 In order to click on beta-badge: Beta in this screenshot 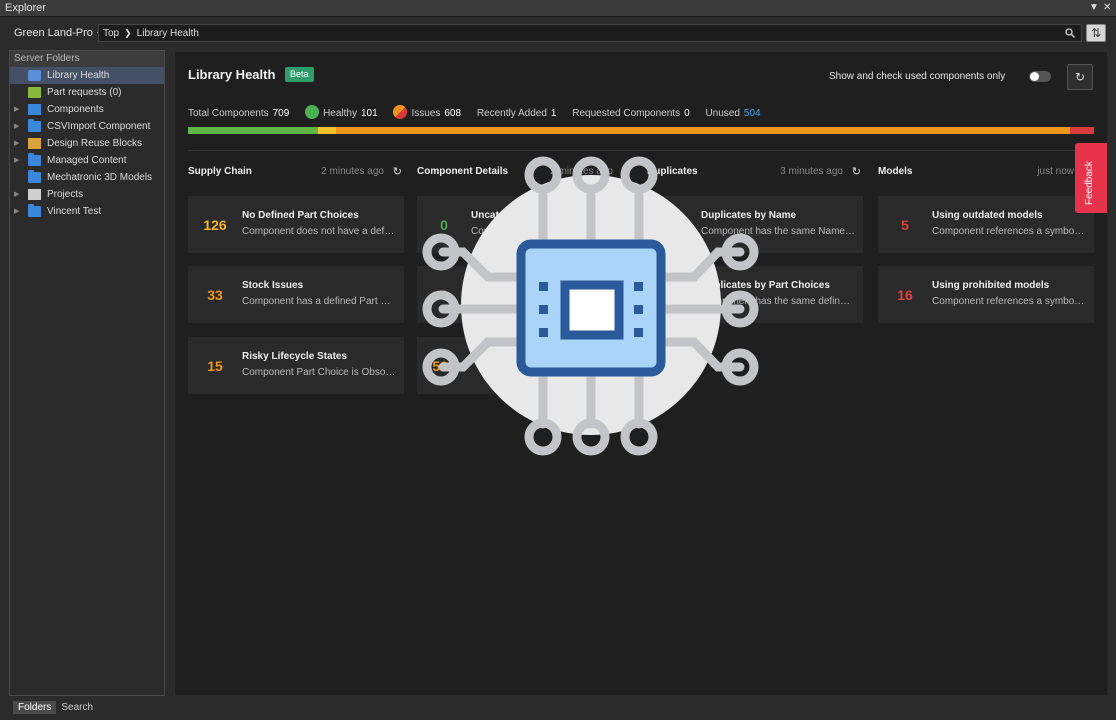, I will do `click(299, 74)`.